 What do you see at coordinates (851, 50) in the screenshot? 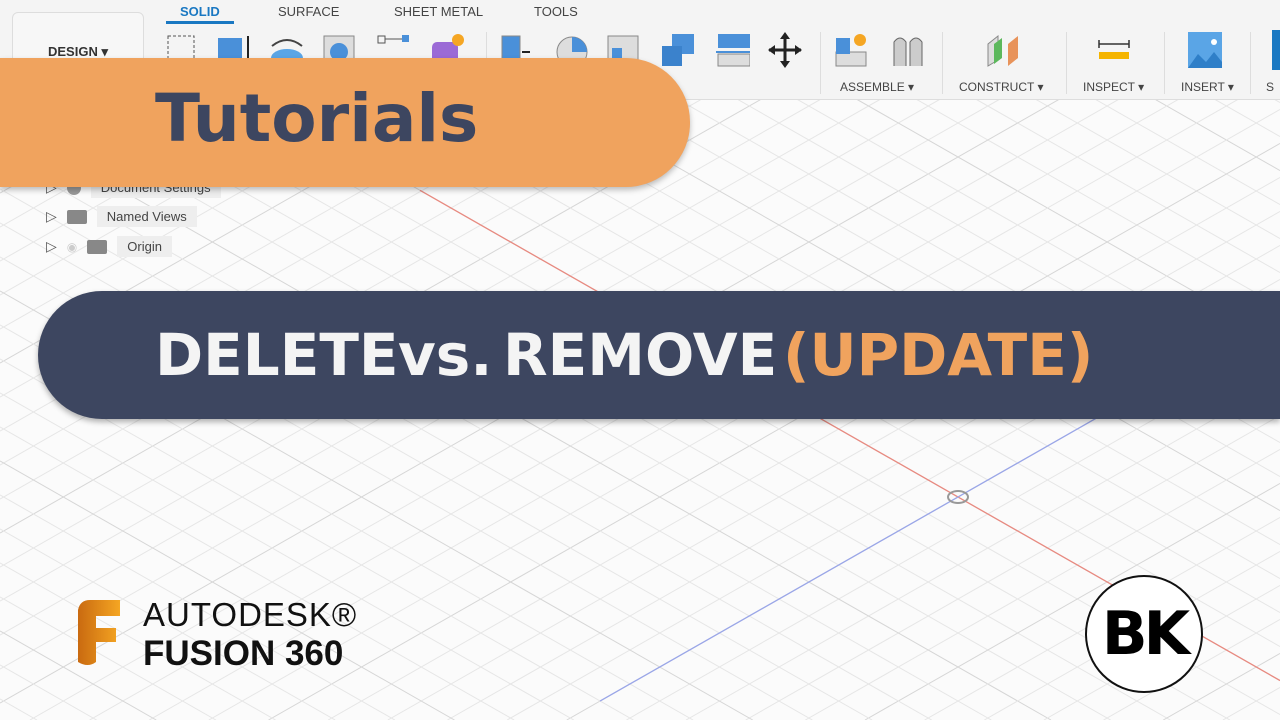
I see `new-component-icon` at bounding box center [851, 50].